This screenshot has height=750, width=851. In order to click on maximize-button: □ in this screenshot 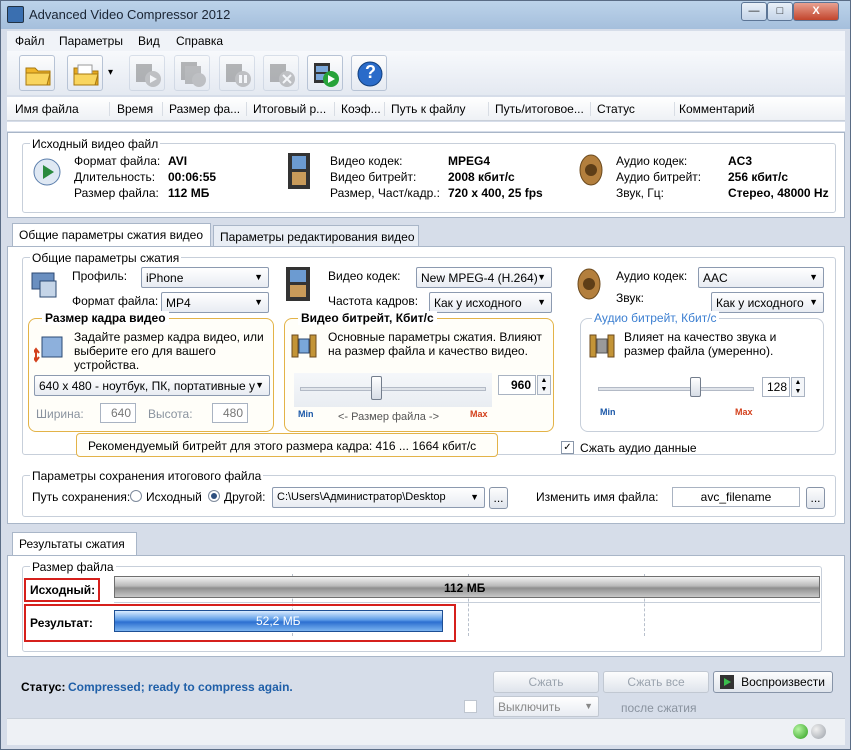, I will do `click(780, 11)`.